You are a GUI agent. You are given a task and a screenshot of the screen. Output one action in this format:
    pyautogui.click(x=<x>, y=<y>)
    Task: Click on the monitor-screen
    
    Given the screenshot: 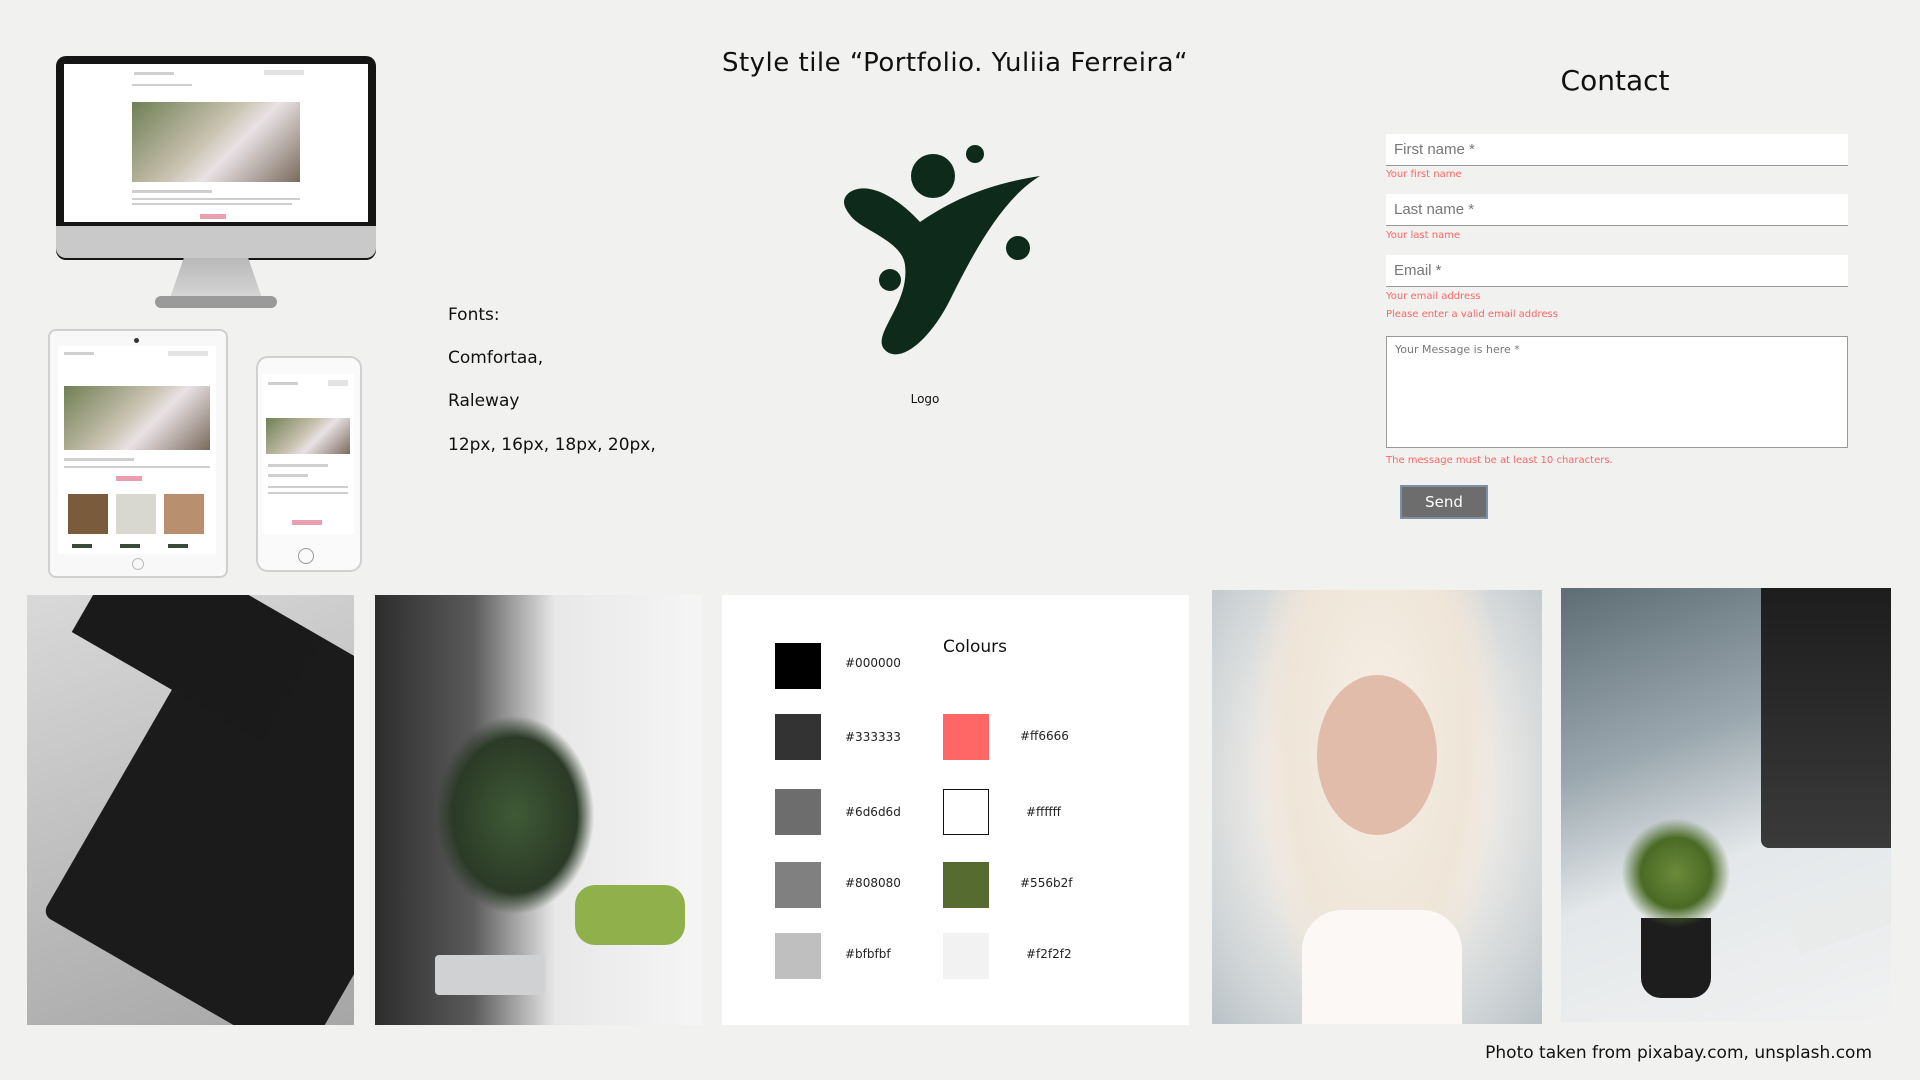 What is the action you would take?
    pyautogui.click(x=216, y=143)
    